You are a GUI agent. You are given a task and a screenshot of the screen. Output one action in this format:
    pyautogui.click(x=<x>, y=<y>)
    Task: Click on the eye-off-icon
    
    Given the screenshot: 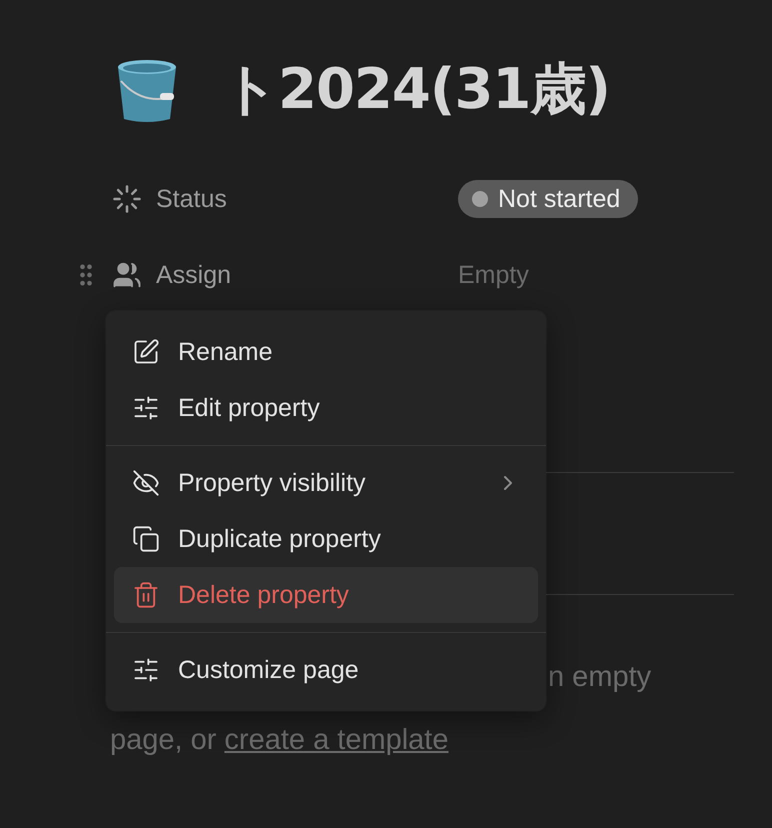 What is the action you would take?
    pyautogui.click(x=146, y=483)
    